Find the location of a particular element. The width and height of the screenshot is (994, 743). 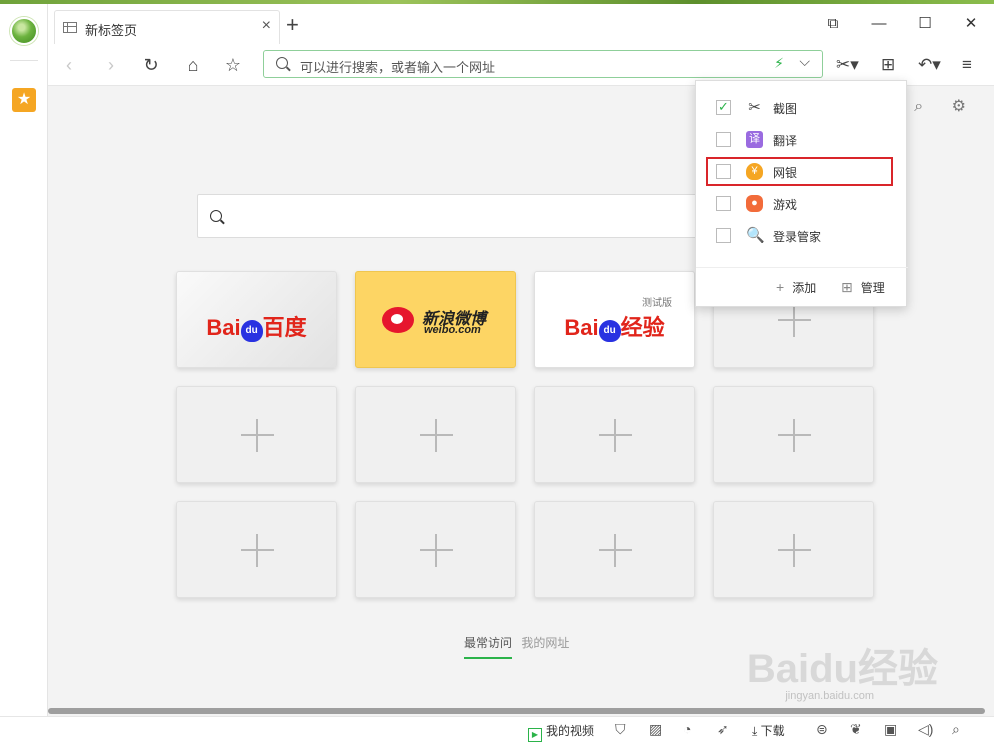

forward-button: › is located at coordinates (111, 65).